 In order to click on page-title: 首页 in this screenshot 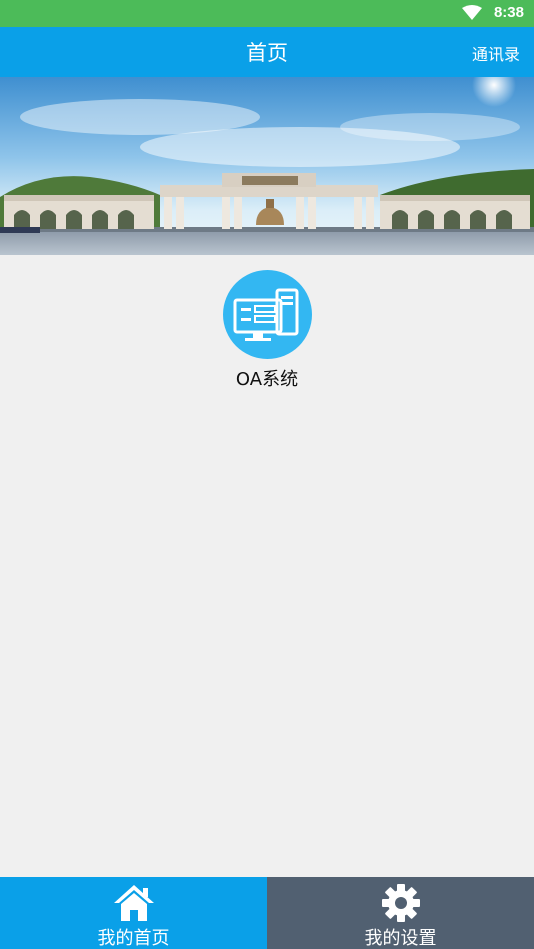, I will do `click(267, 53)`.